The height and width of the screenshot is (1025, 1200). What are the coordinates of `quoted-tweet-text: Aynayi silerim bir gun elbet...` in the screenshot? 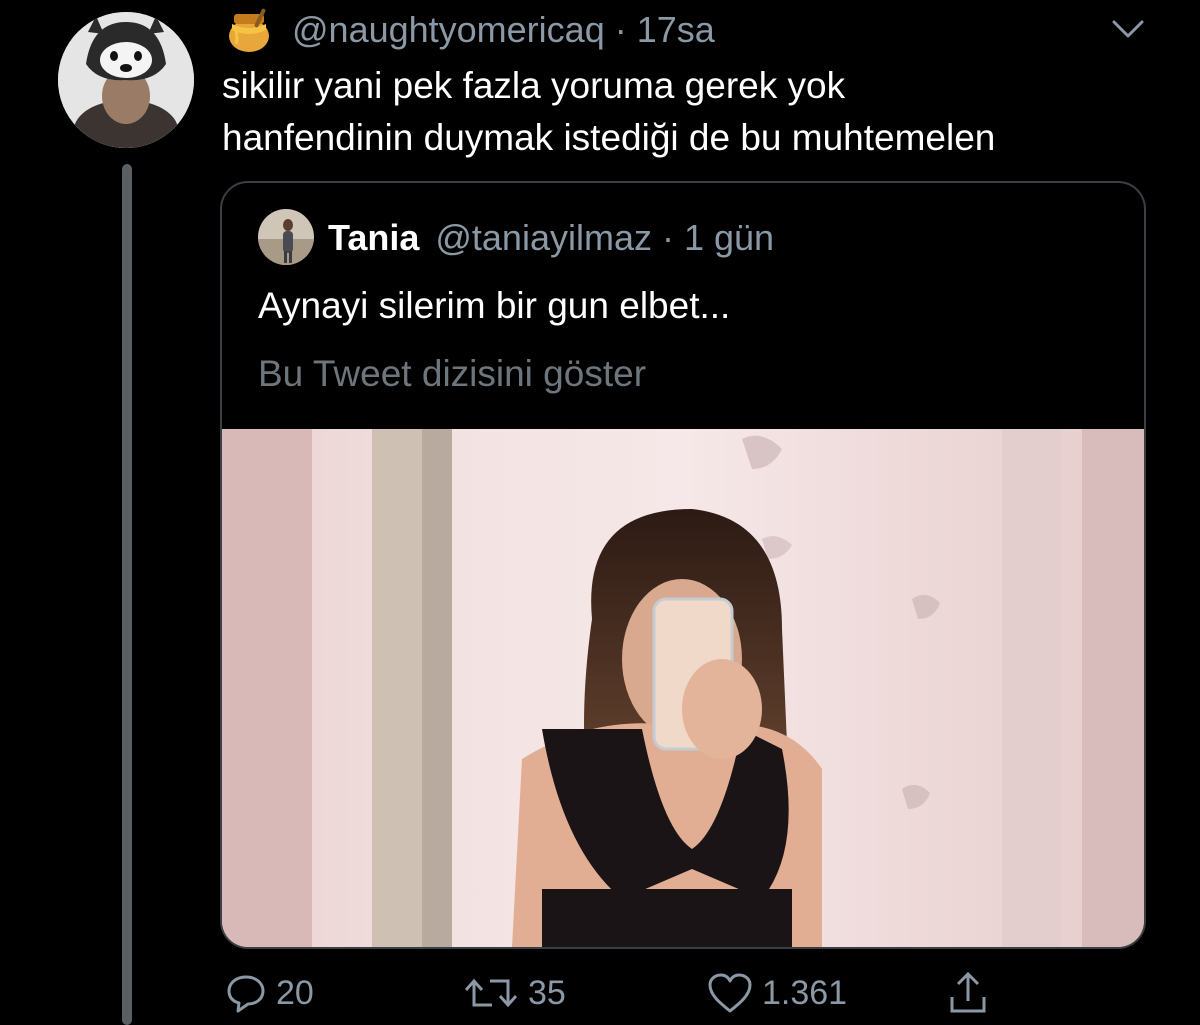 It's located at (494, 305).